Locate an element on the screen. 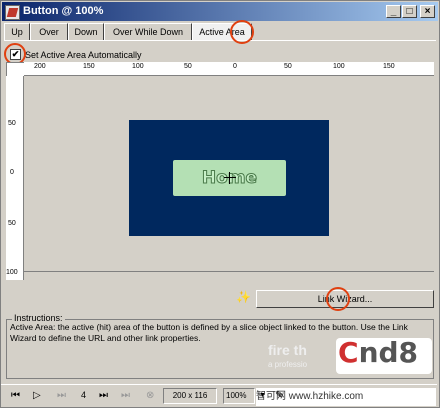 This screenshot has width=440, height=408. cnd8-logo-c: C is located at coordinates (348, 352).